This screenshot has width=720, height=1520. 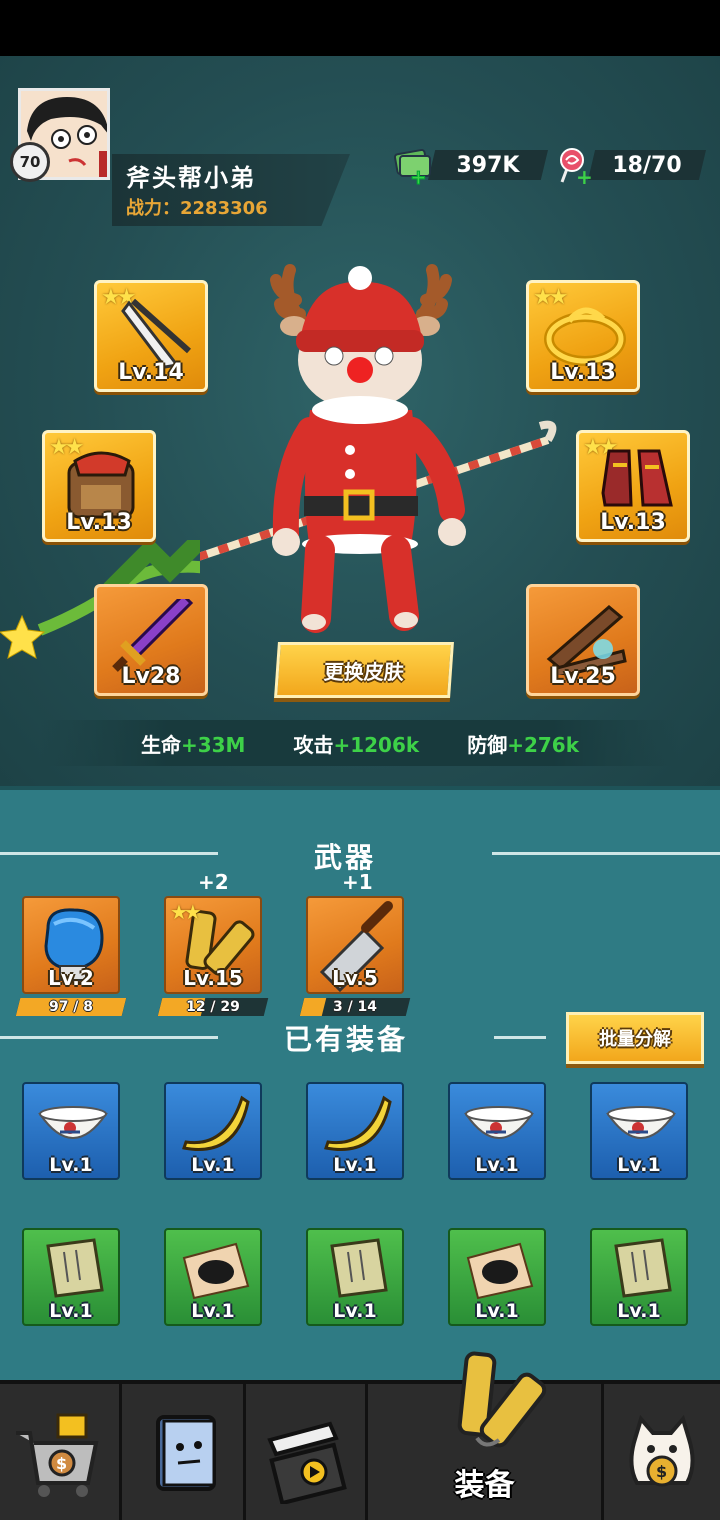 I want to click on equip-slot-boots: ★★ Lv.13, so click(x=633, y=486).